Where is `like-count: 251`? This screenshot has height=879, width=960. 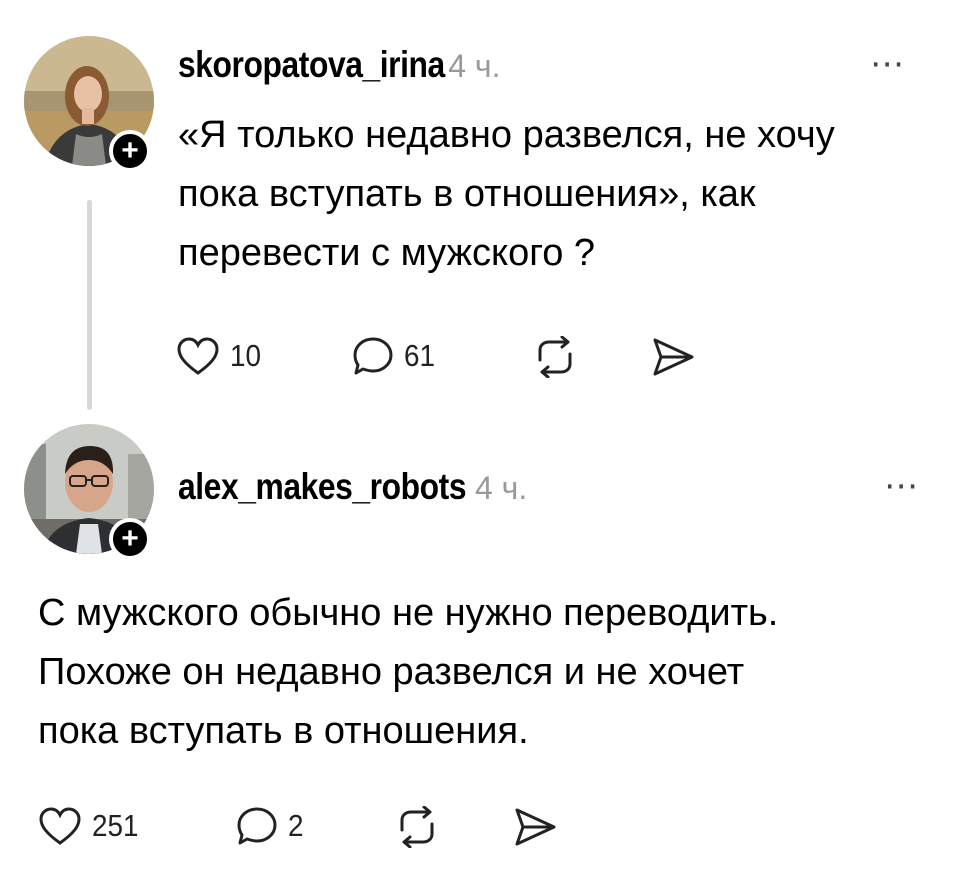
like-count: 251 is located at coordinates (115, 825).